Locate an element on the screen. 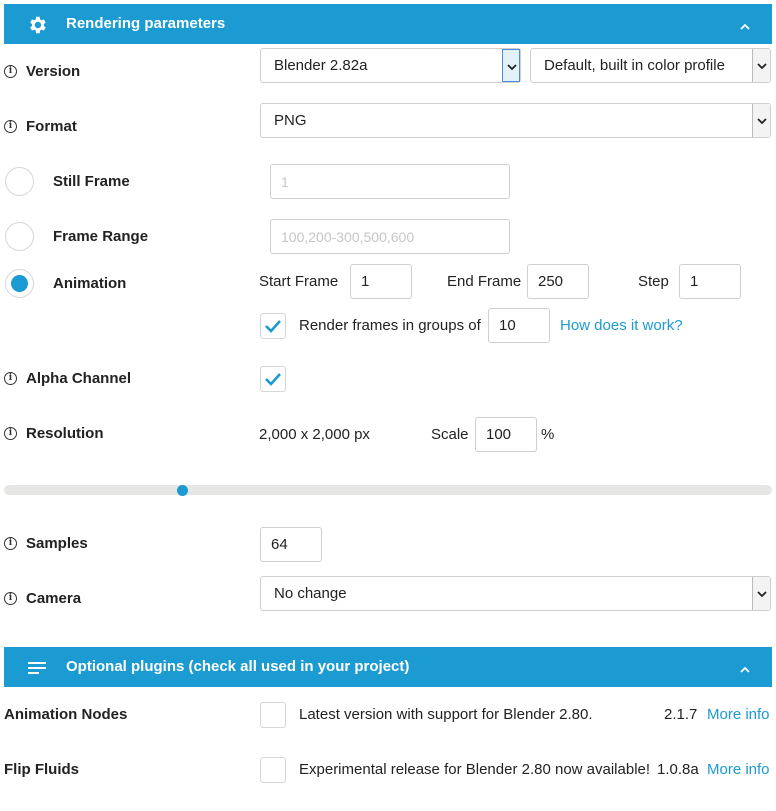 The image size is (776, 811). version-label: i Version is located at coordinates (42, 71).